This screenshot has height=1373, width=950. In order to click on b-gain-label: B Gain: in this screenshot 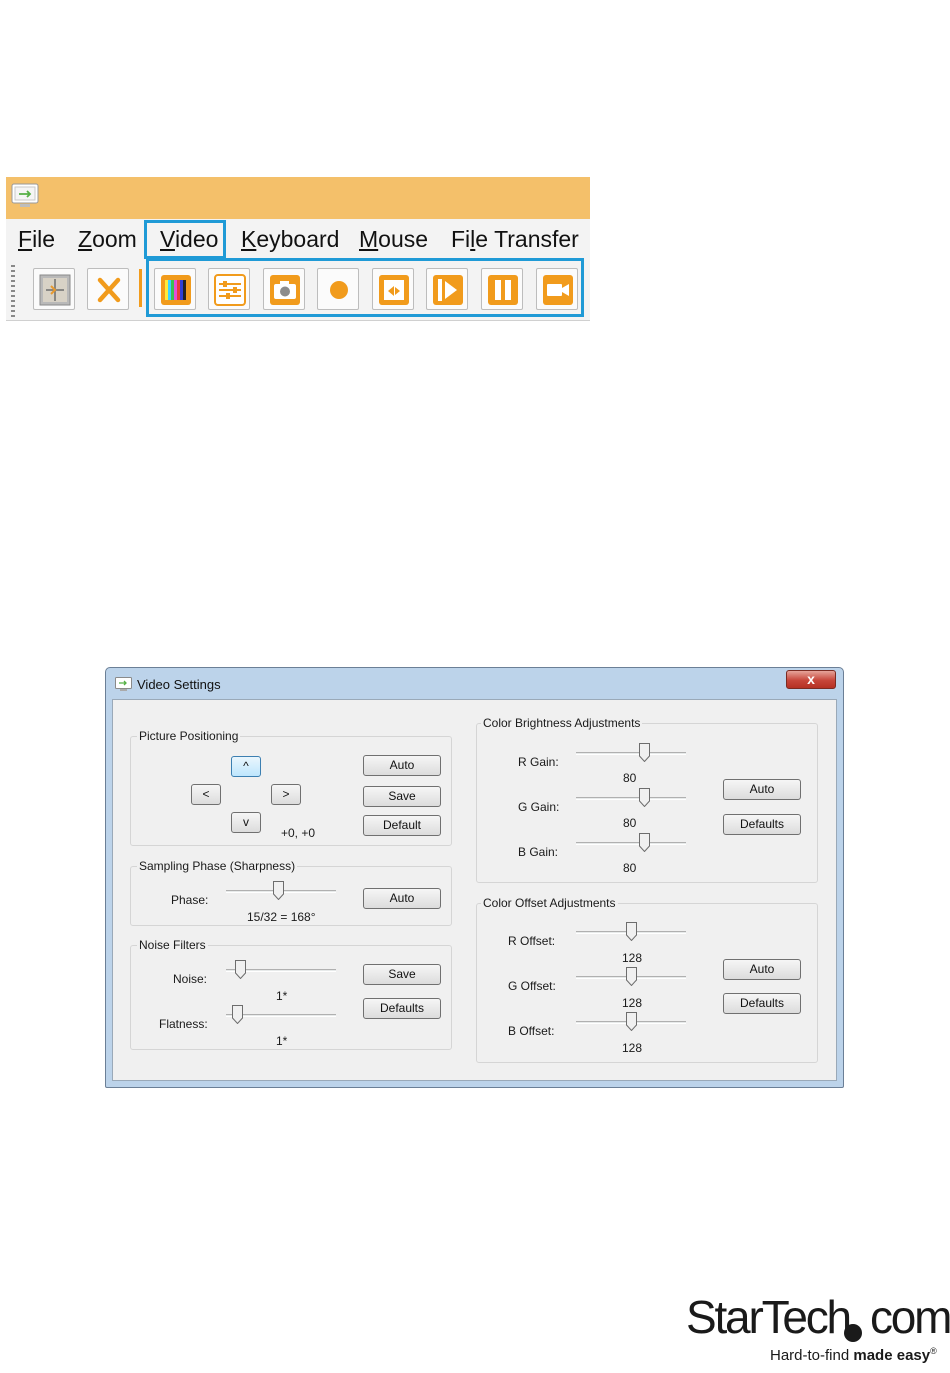, I will do `click(538, 852)`.